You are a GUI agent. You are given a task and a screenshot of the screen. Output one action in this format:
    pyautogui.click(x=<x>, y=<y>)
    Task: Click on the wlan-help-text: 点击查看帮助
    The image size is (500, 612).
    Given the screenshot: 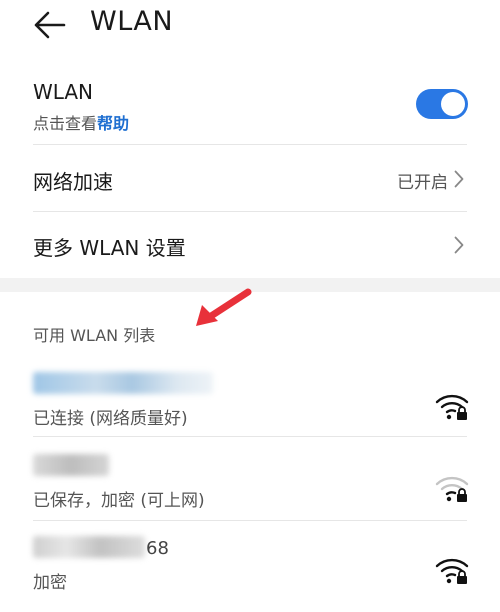 What is the action you would take?
    pyautogui.click(x=81, y=122)
    